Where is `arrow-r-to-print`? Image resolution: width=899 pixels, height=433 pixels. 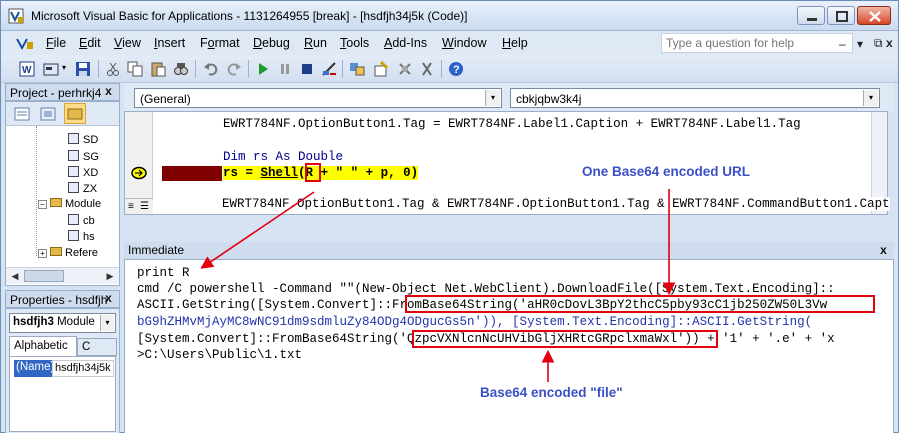
arrow-r-to-print is located at coordinates (257, 230).